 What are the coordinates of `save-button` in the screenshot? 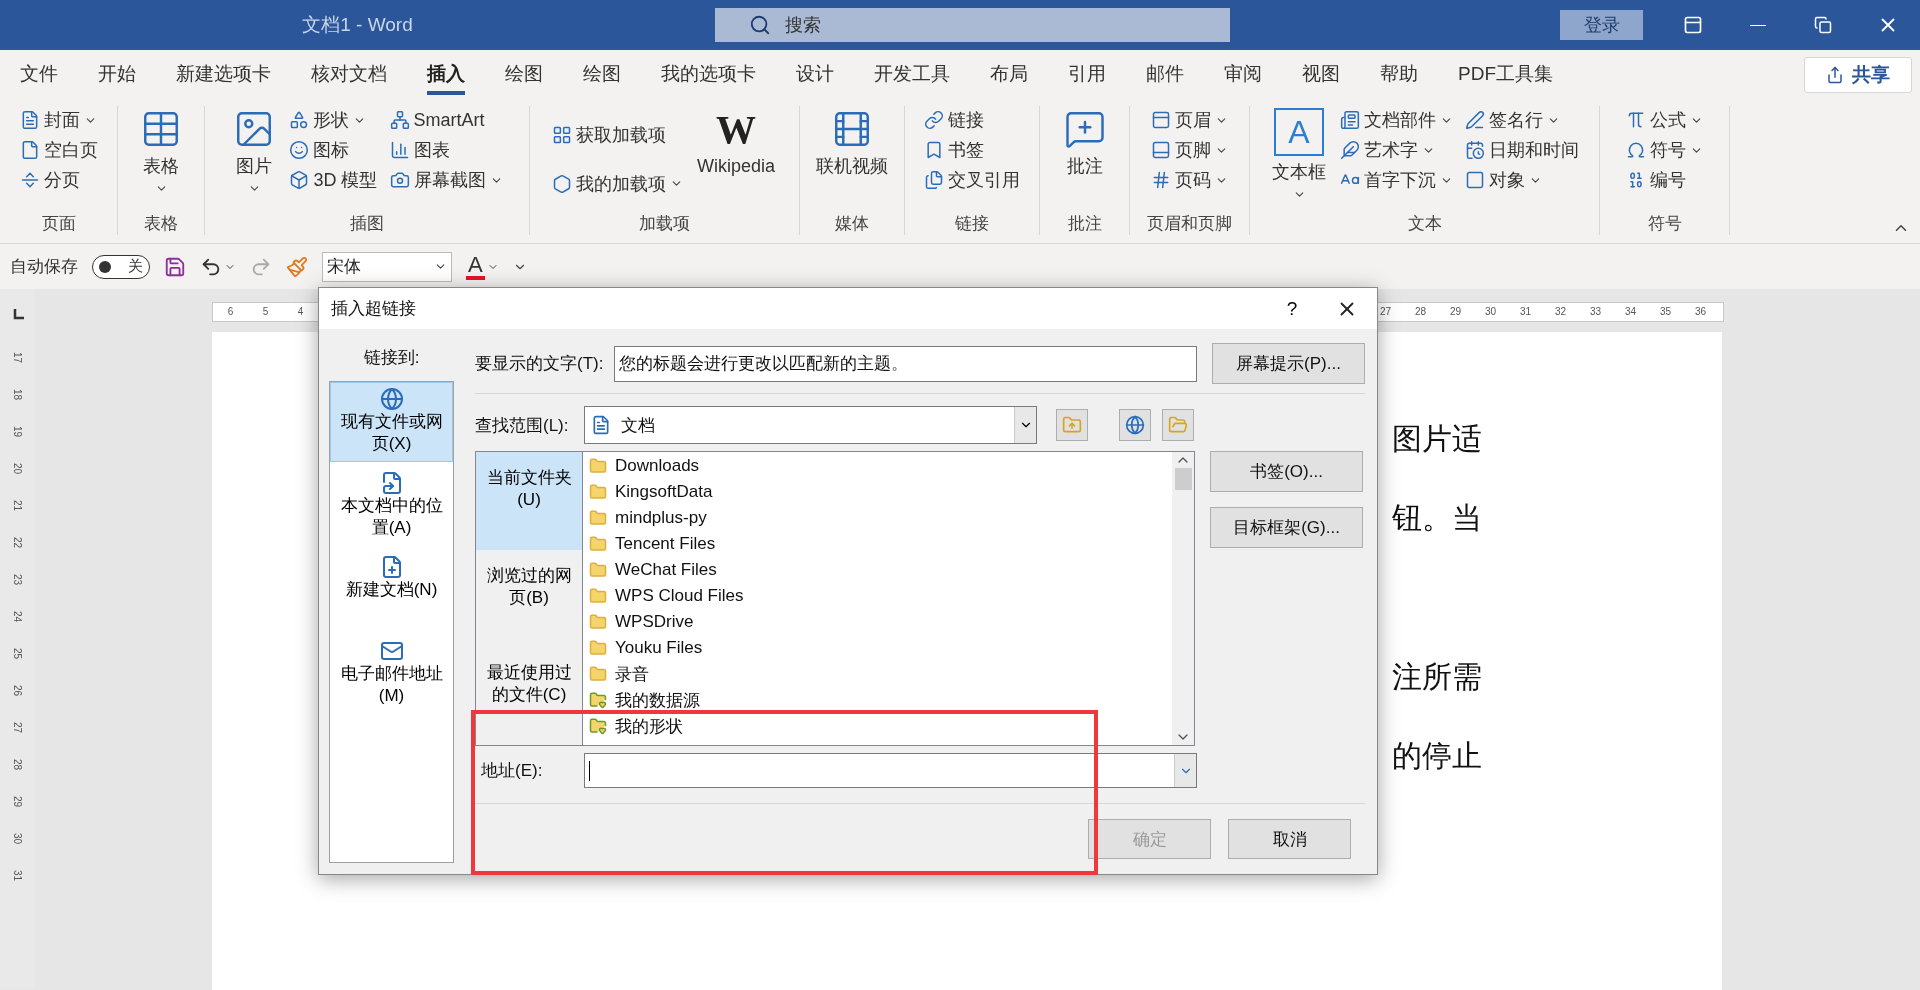 It's located at (175, 266).